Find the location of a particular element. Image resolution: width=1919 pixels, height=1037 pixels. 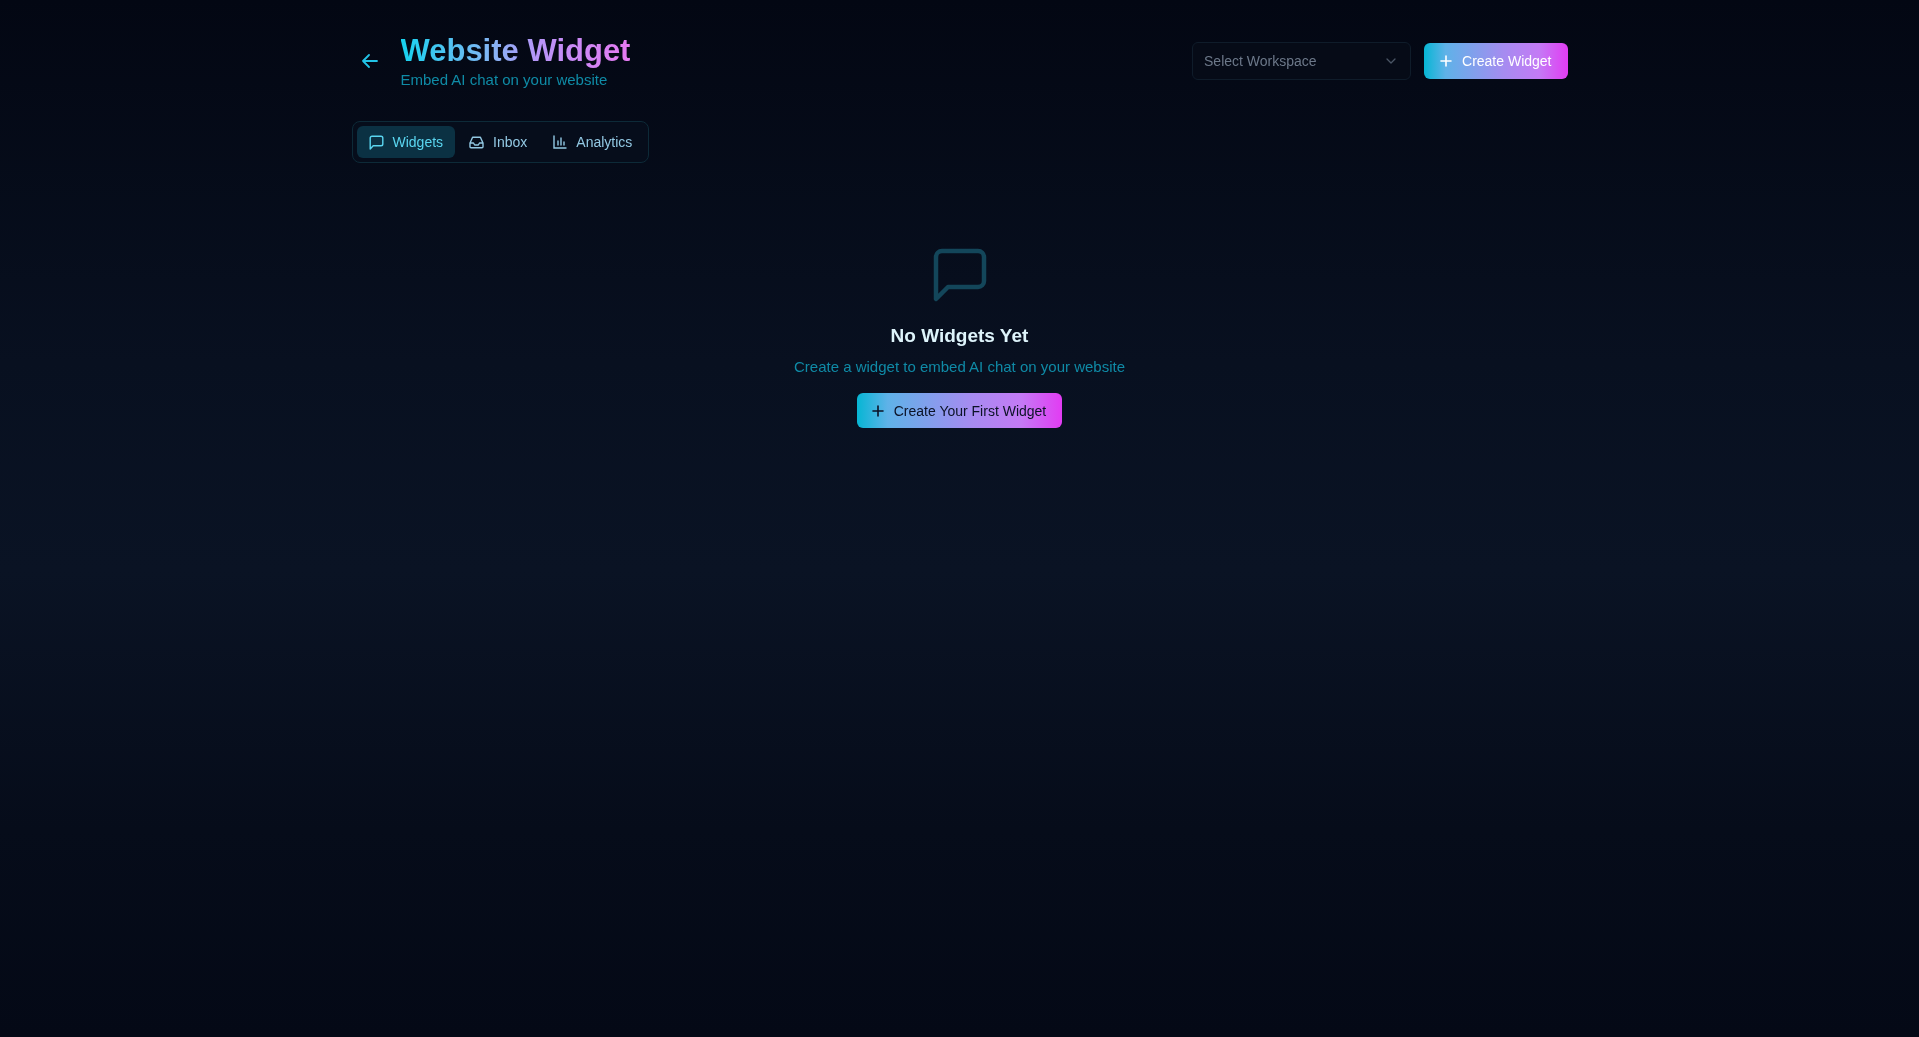

empty-state-message: Create a widget to embed AI chat on your website is located at coordinates (959, 367).